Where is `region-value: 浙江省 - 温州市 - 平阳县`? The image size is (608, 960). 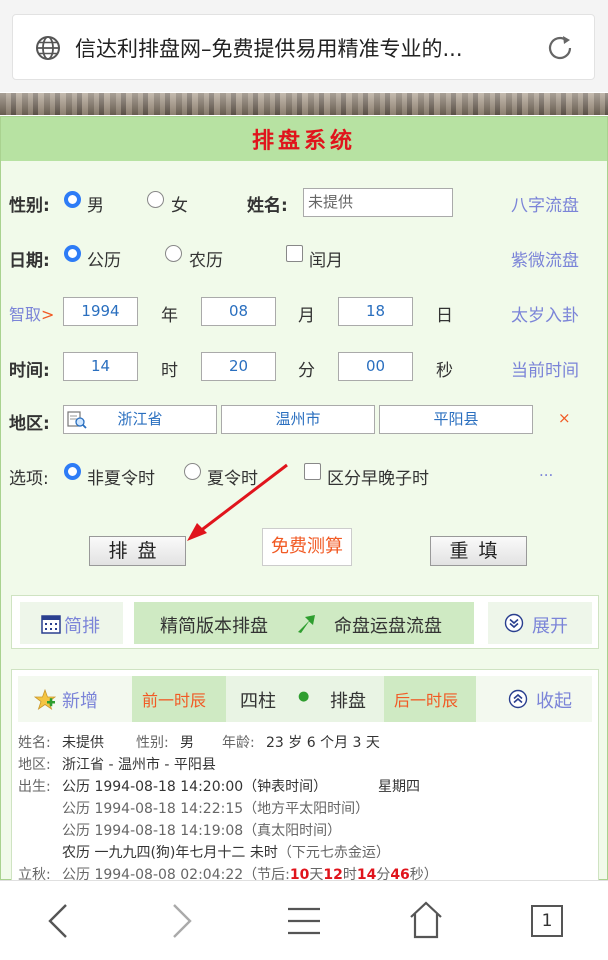 region-value: 浙江省 - 温州市 - 平阳县 is located at coordinates (139, 765).